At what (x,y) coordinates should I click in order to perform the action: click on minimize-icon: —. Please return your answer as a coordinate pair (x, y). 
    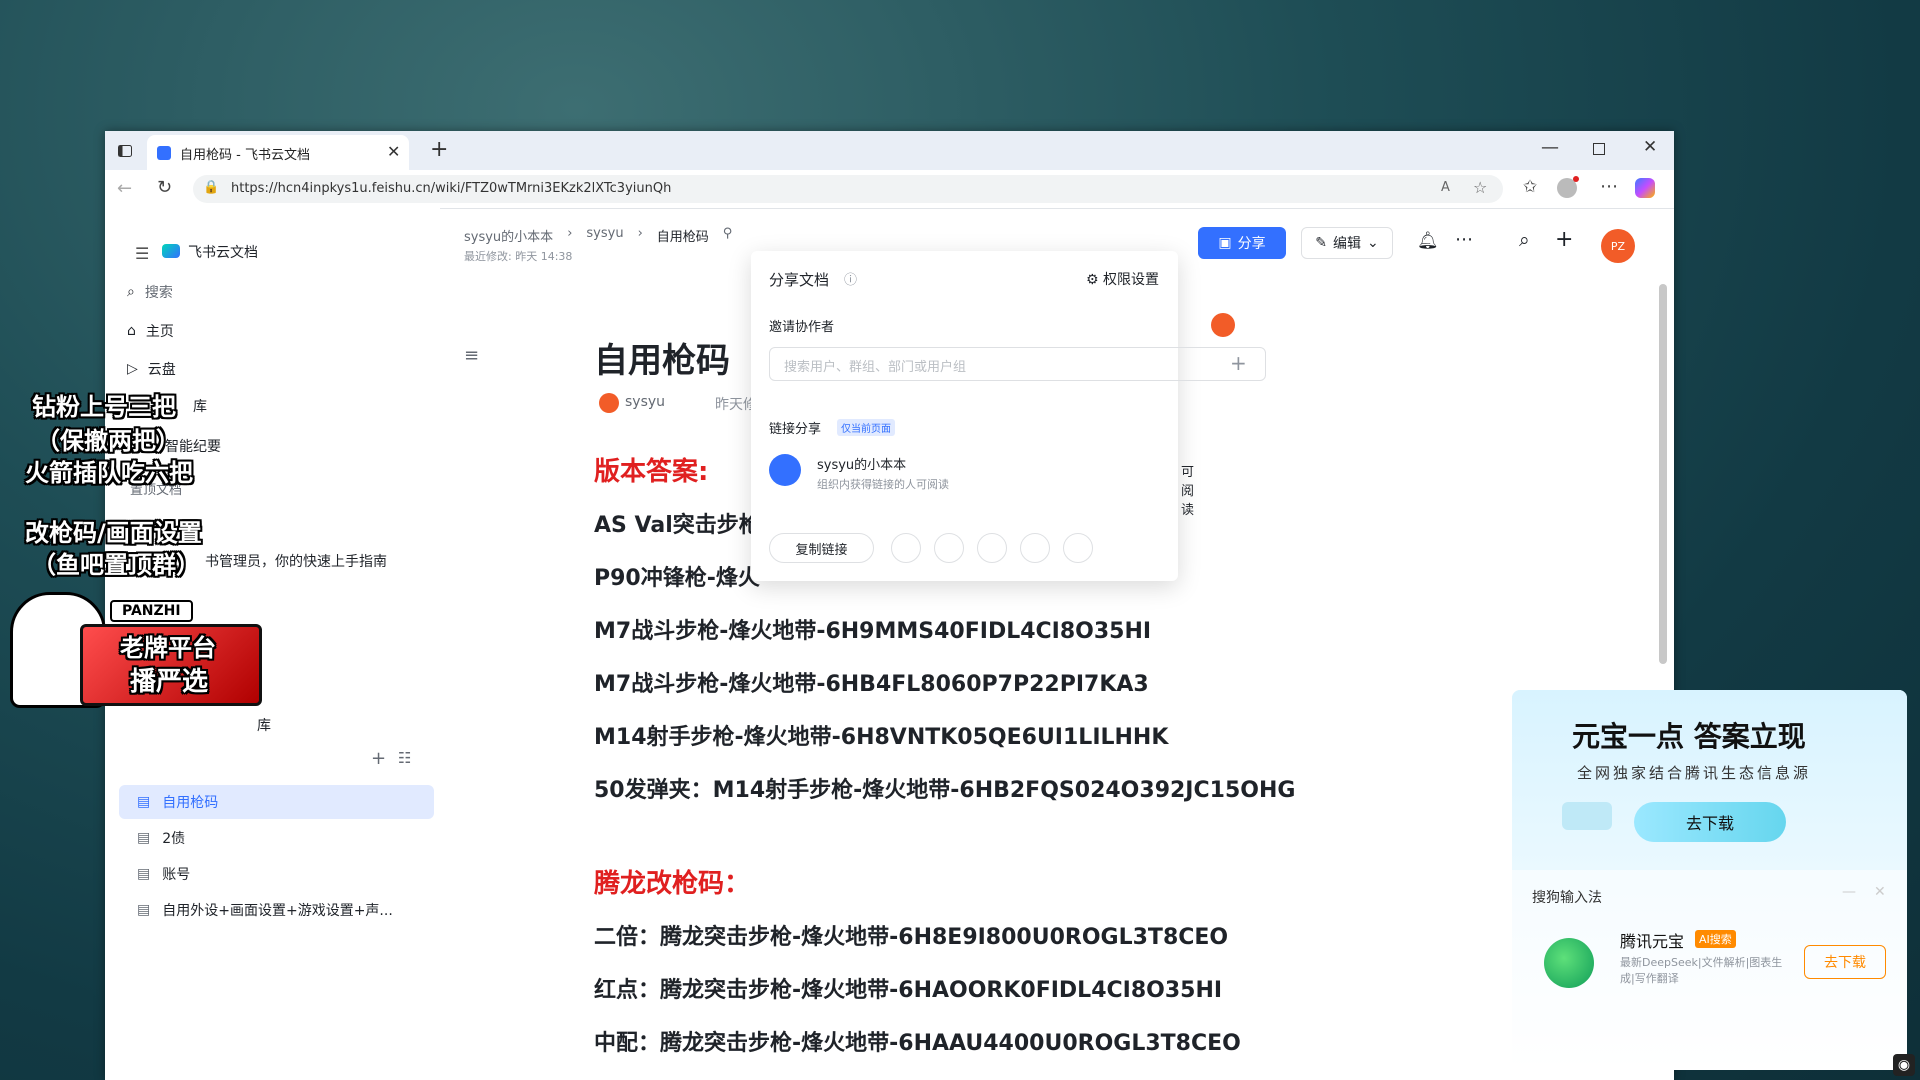
    Looking at the image, I should click on (1550, 147).